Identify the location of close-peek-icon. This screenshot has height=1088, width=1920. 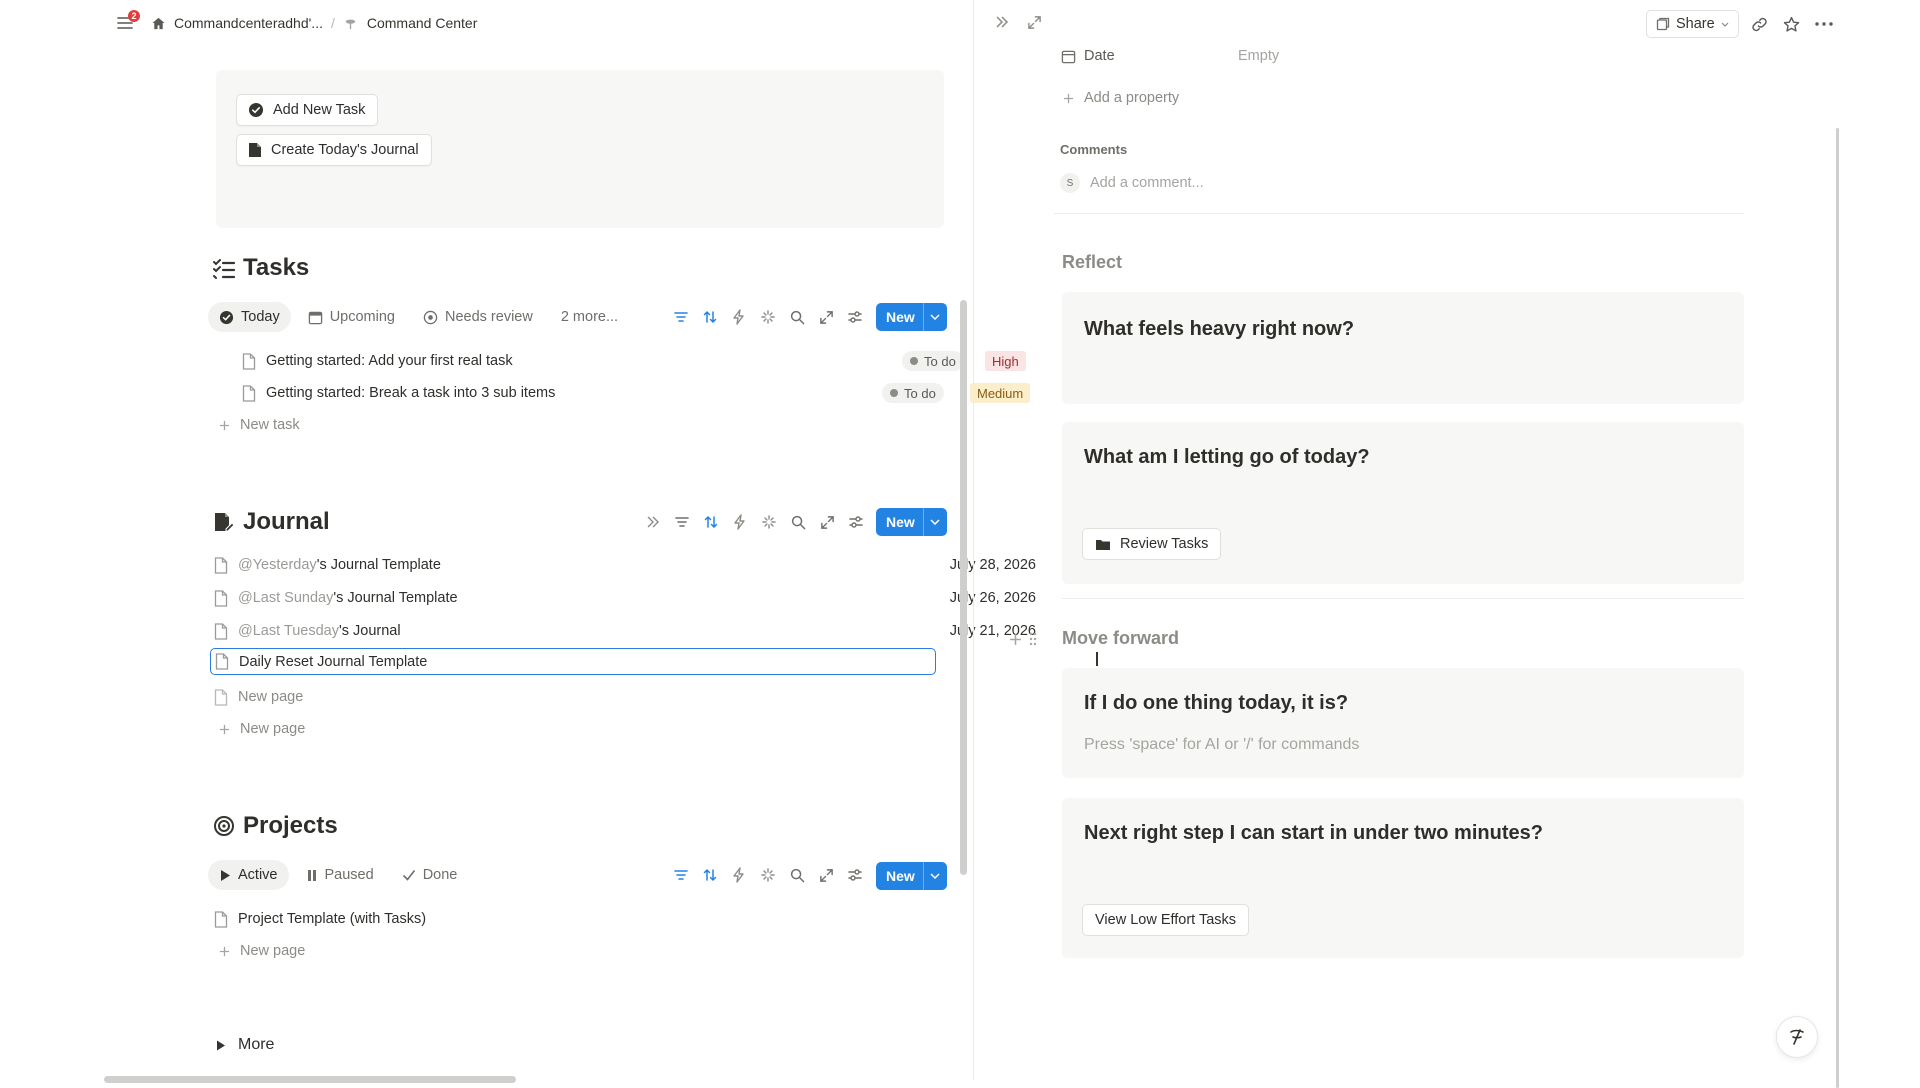
(1002, 22).